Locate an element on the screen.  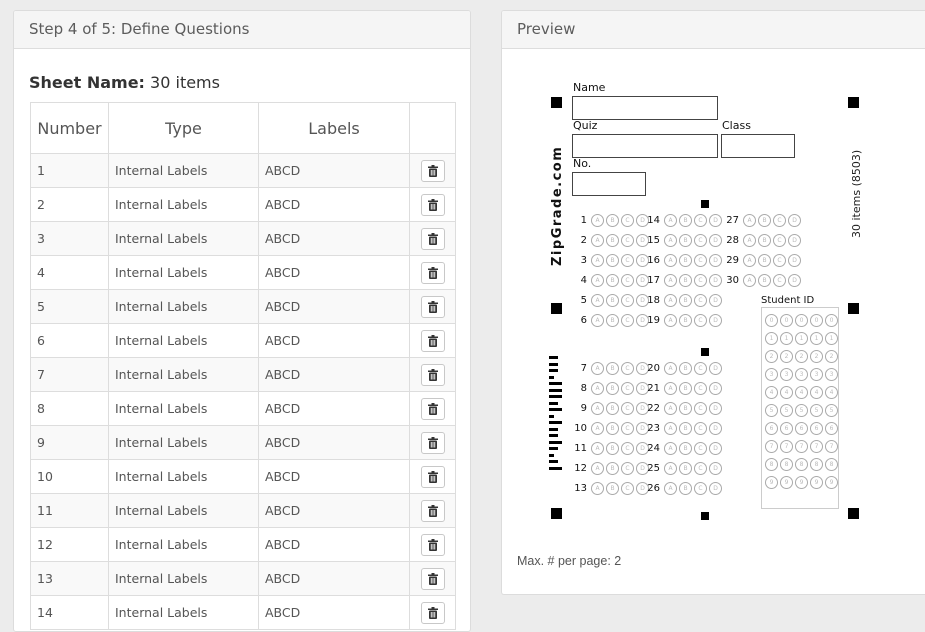
question-bubble-number: 24 is located at coordinates (653, 448).